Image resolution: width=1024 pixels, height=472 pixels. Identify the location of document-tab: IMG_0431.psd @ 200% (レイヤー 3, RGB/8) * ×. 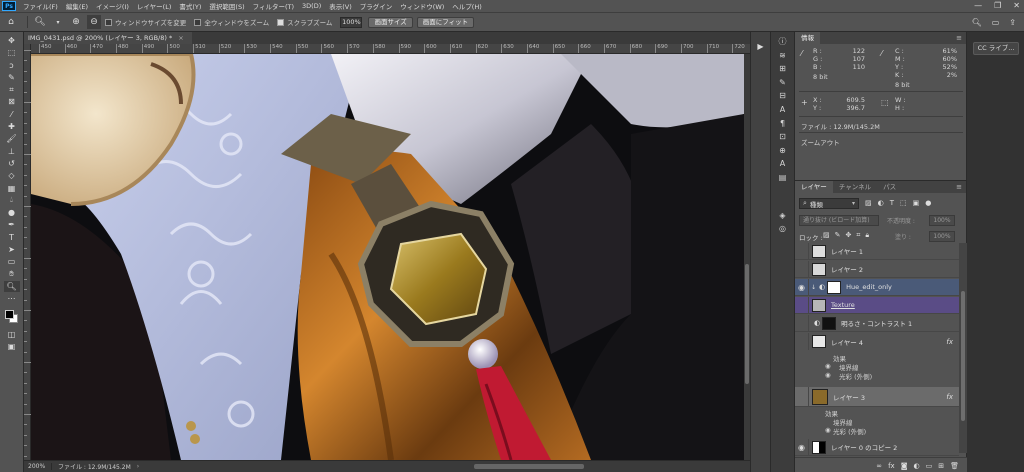
(108, 38).